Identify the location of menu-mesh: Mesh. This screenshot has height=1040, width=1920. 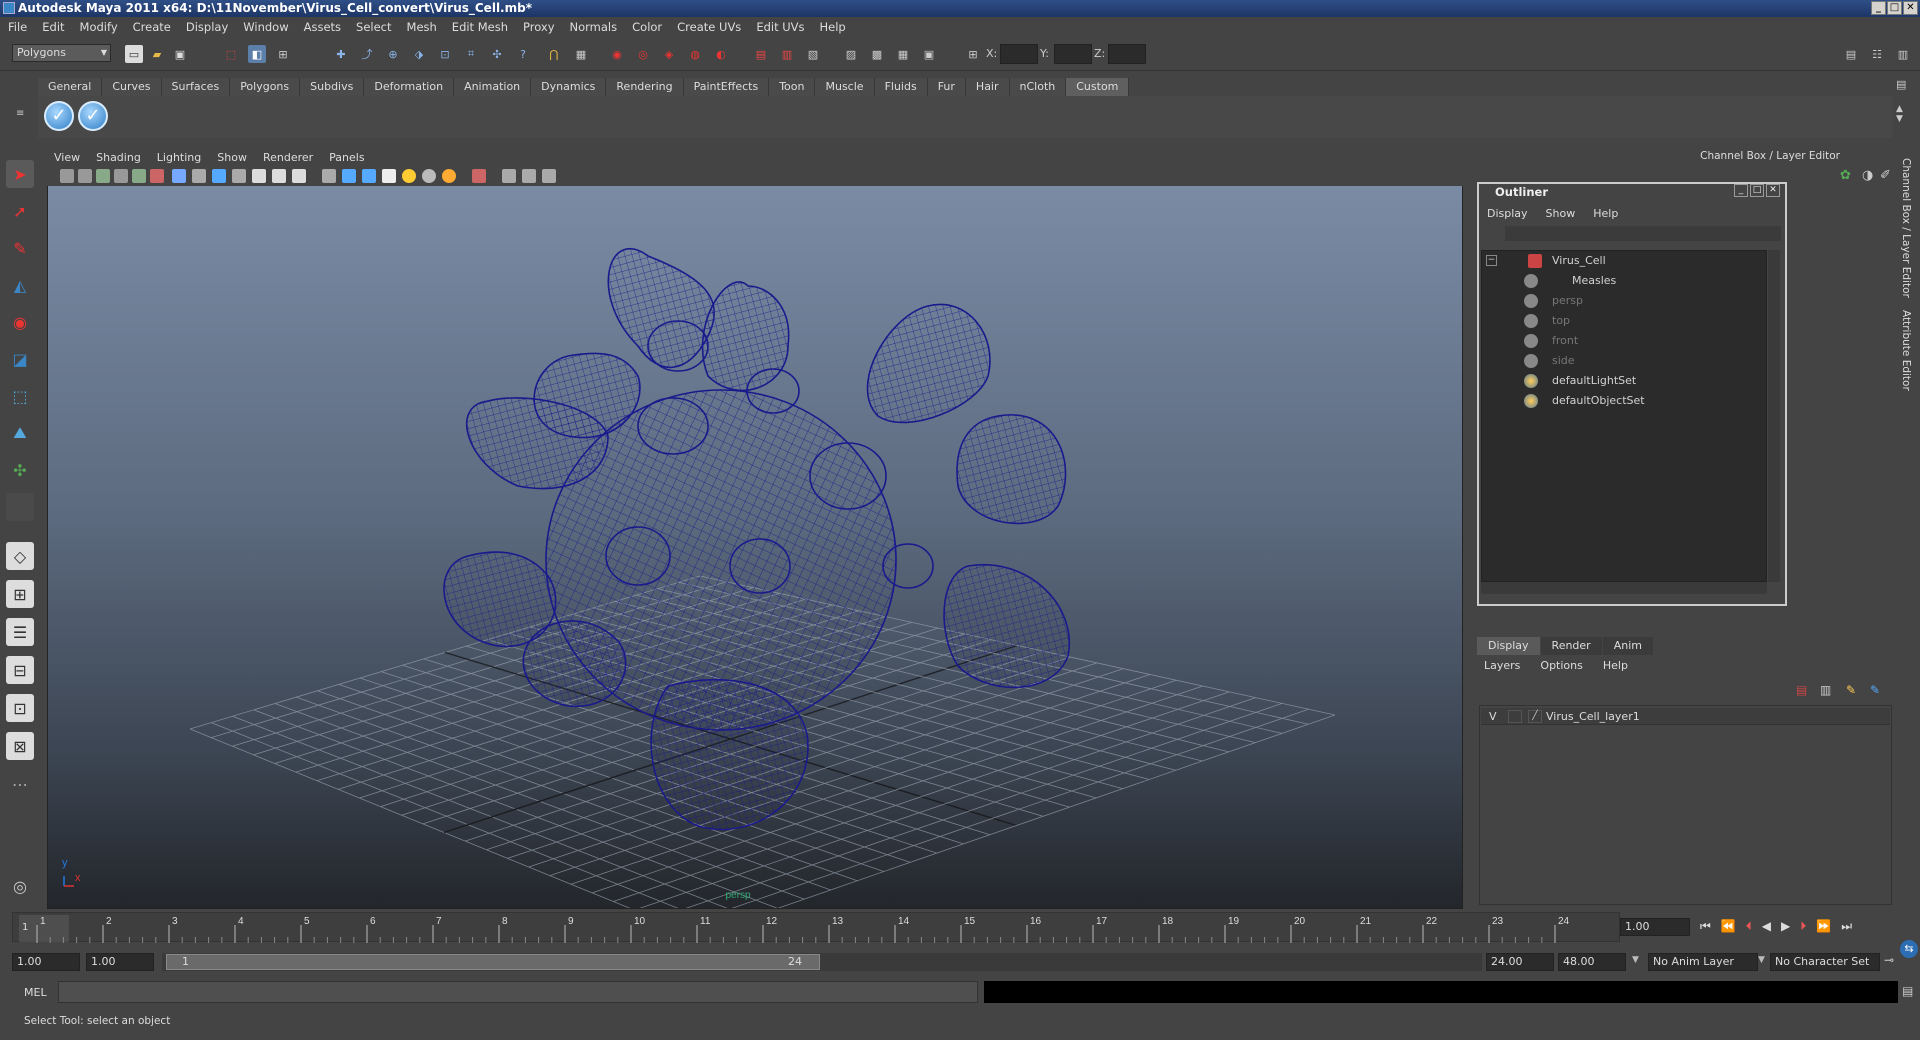
(422, 27).